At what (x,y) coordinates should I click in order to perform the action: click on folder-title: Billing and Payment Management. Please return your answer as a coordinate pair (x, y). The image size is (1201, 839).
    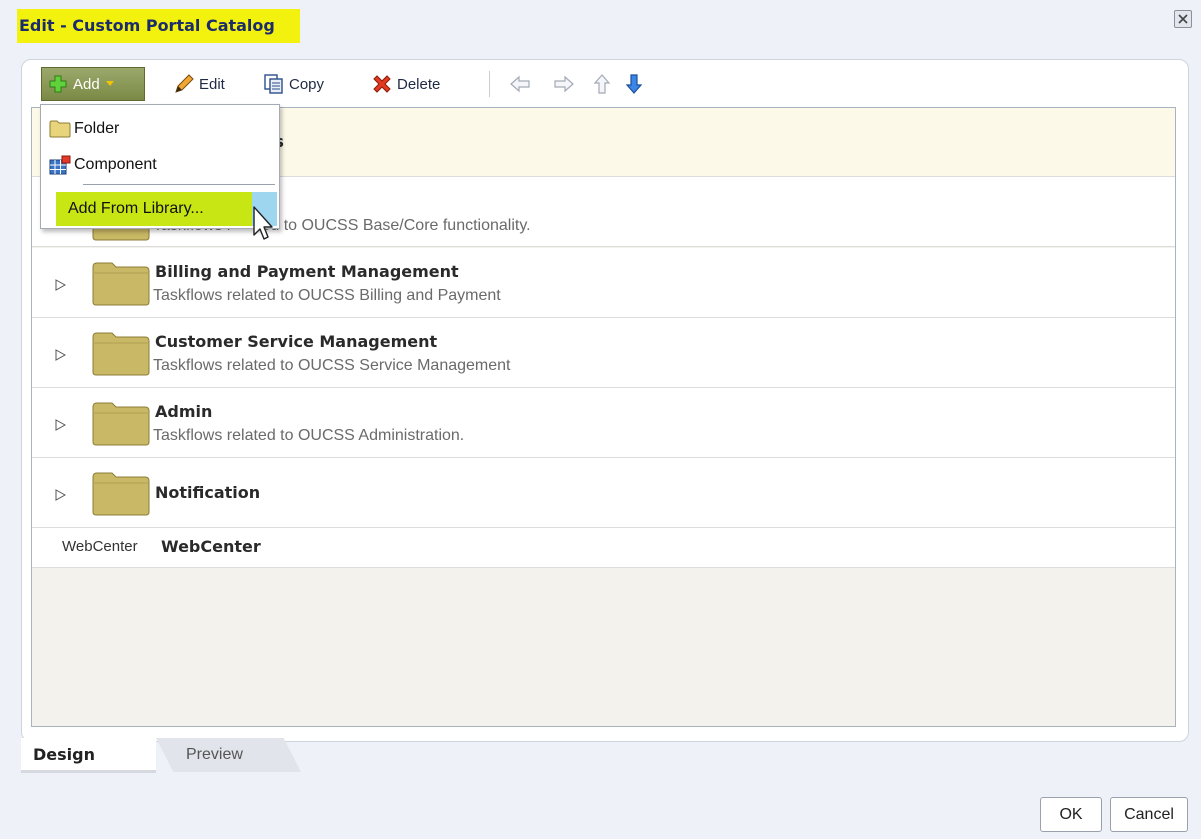
    Looking at the image, I should click on (307, 271).